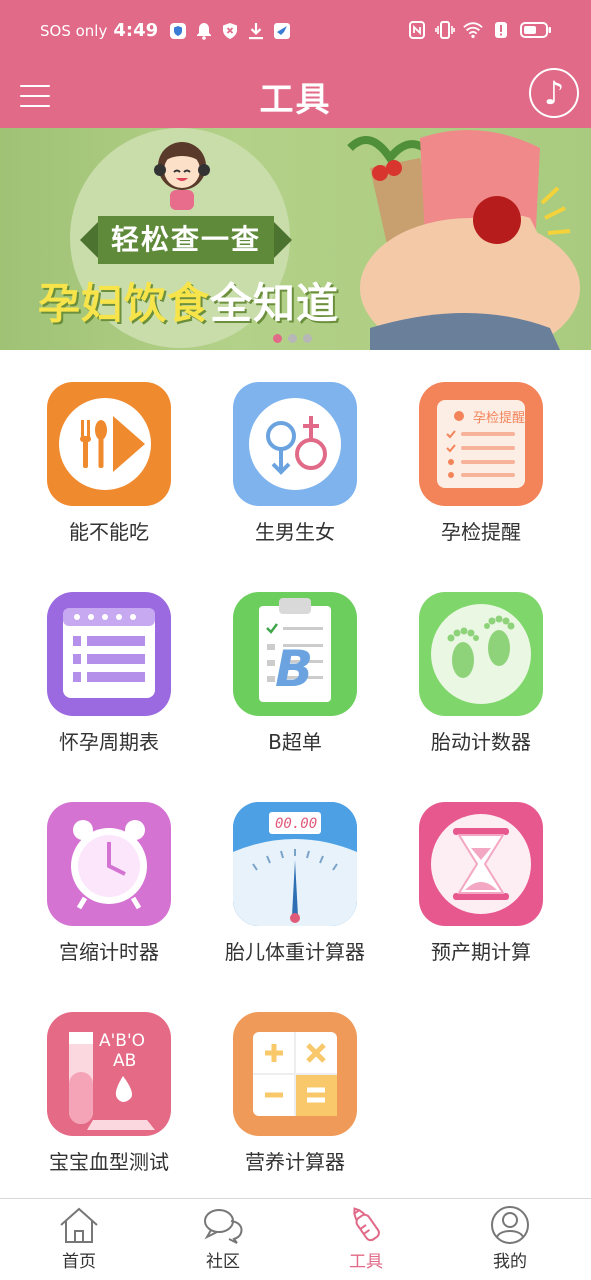 Image resolution: width=591 pixels, height=1280 pixels. What do you see at coordinates (136, 30) in the screenshot?
I see `clock: 4:49` at bounding box center [136, 30].